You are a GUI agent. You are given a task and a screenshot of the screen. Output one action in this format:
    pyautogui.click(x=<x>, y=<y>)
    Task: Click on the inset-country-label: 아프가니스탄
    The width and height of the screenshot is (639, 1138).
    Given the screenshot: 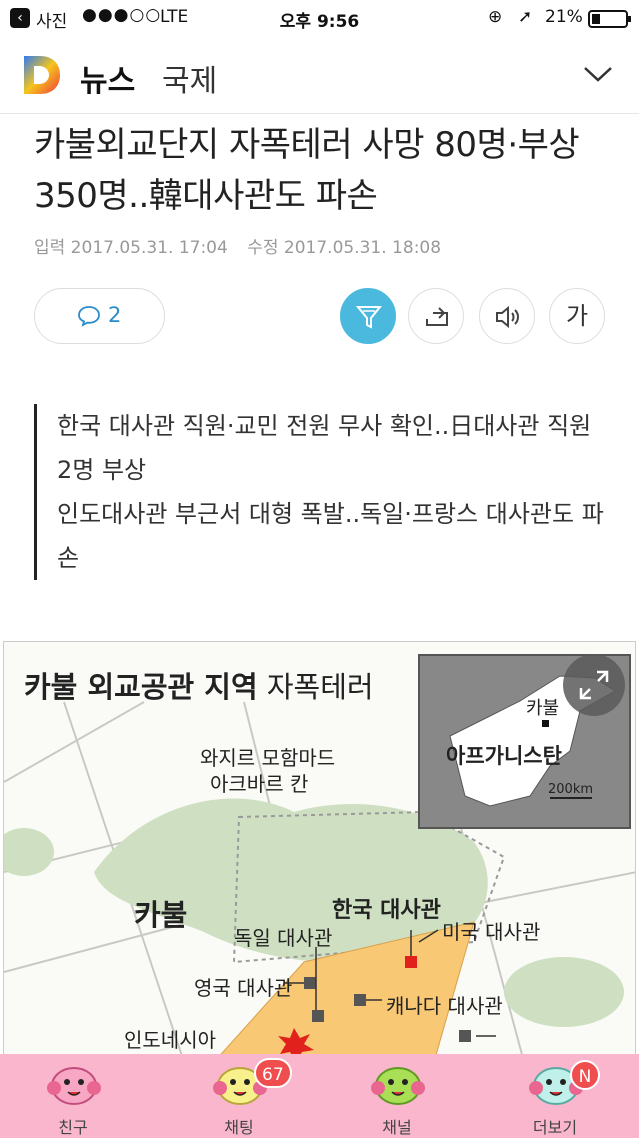 What is the action you would take?
    pyautogui.click(x=504, y=756)
    